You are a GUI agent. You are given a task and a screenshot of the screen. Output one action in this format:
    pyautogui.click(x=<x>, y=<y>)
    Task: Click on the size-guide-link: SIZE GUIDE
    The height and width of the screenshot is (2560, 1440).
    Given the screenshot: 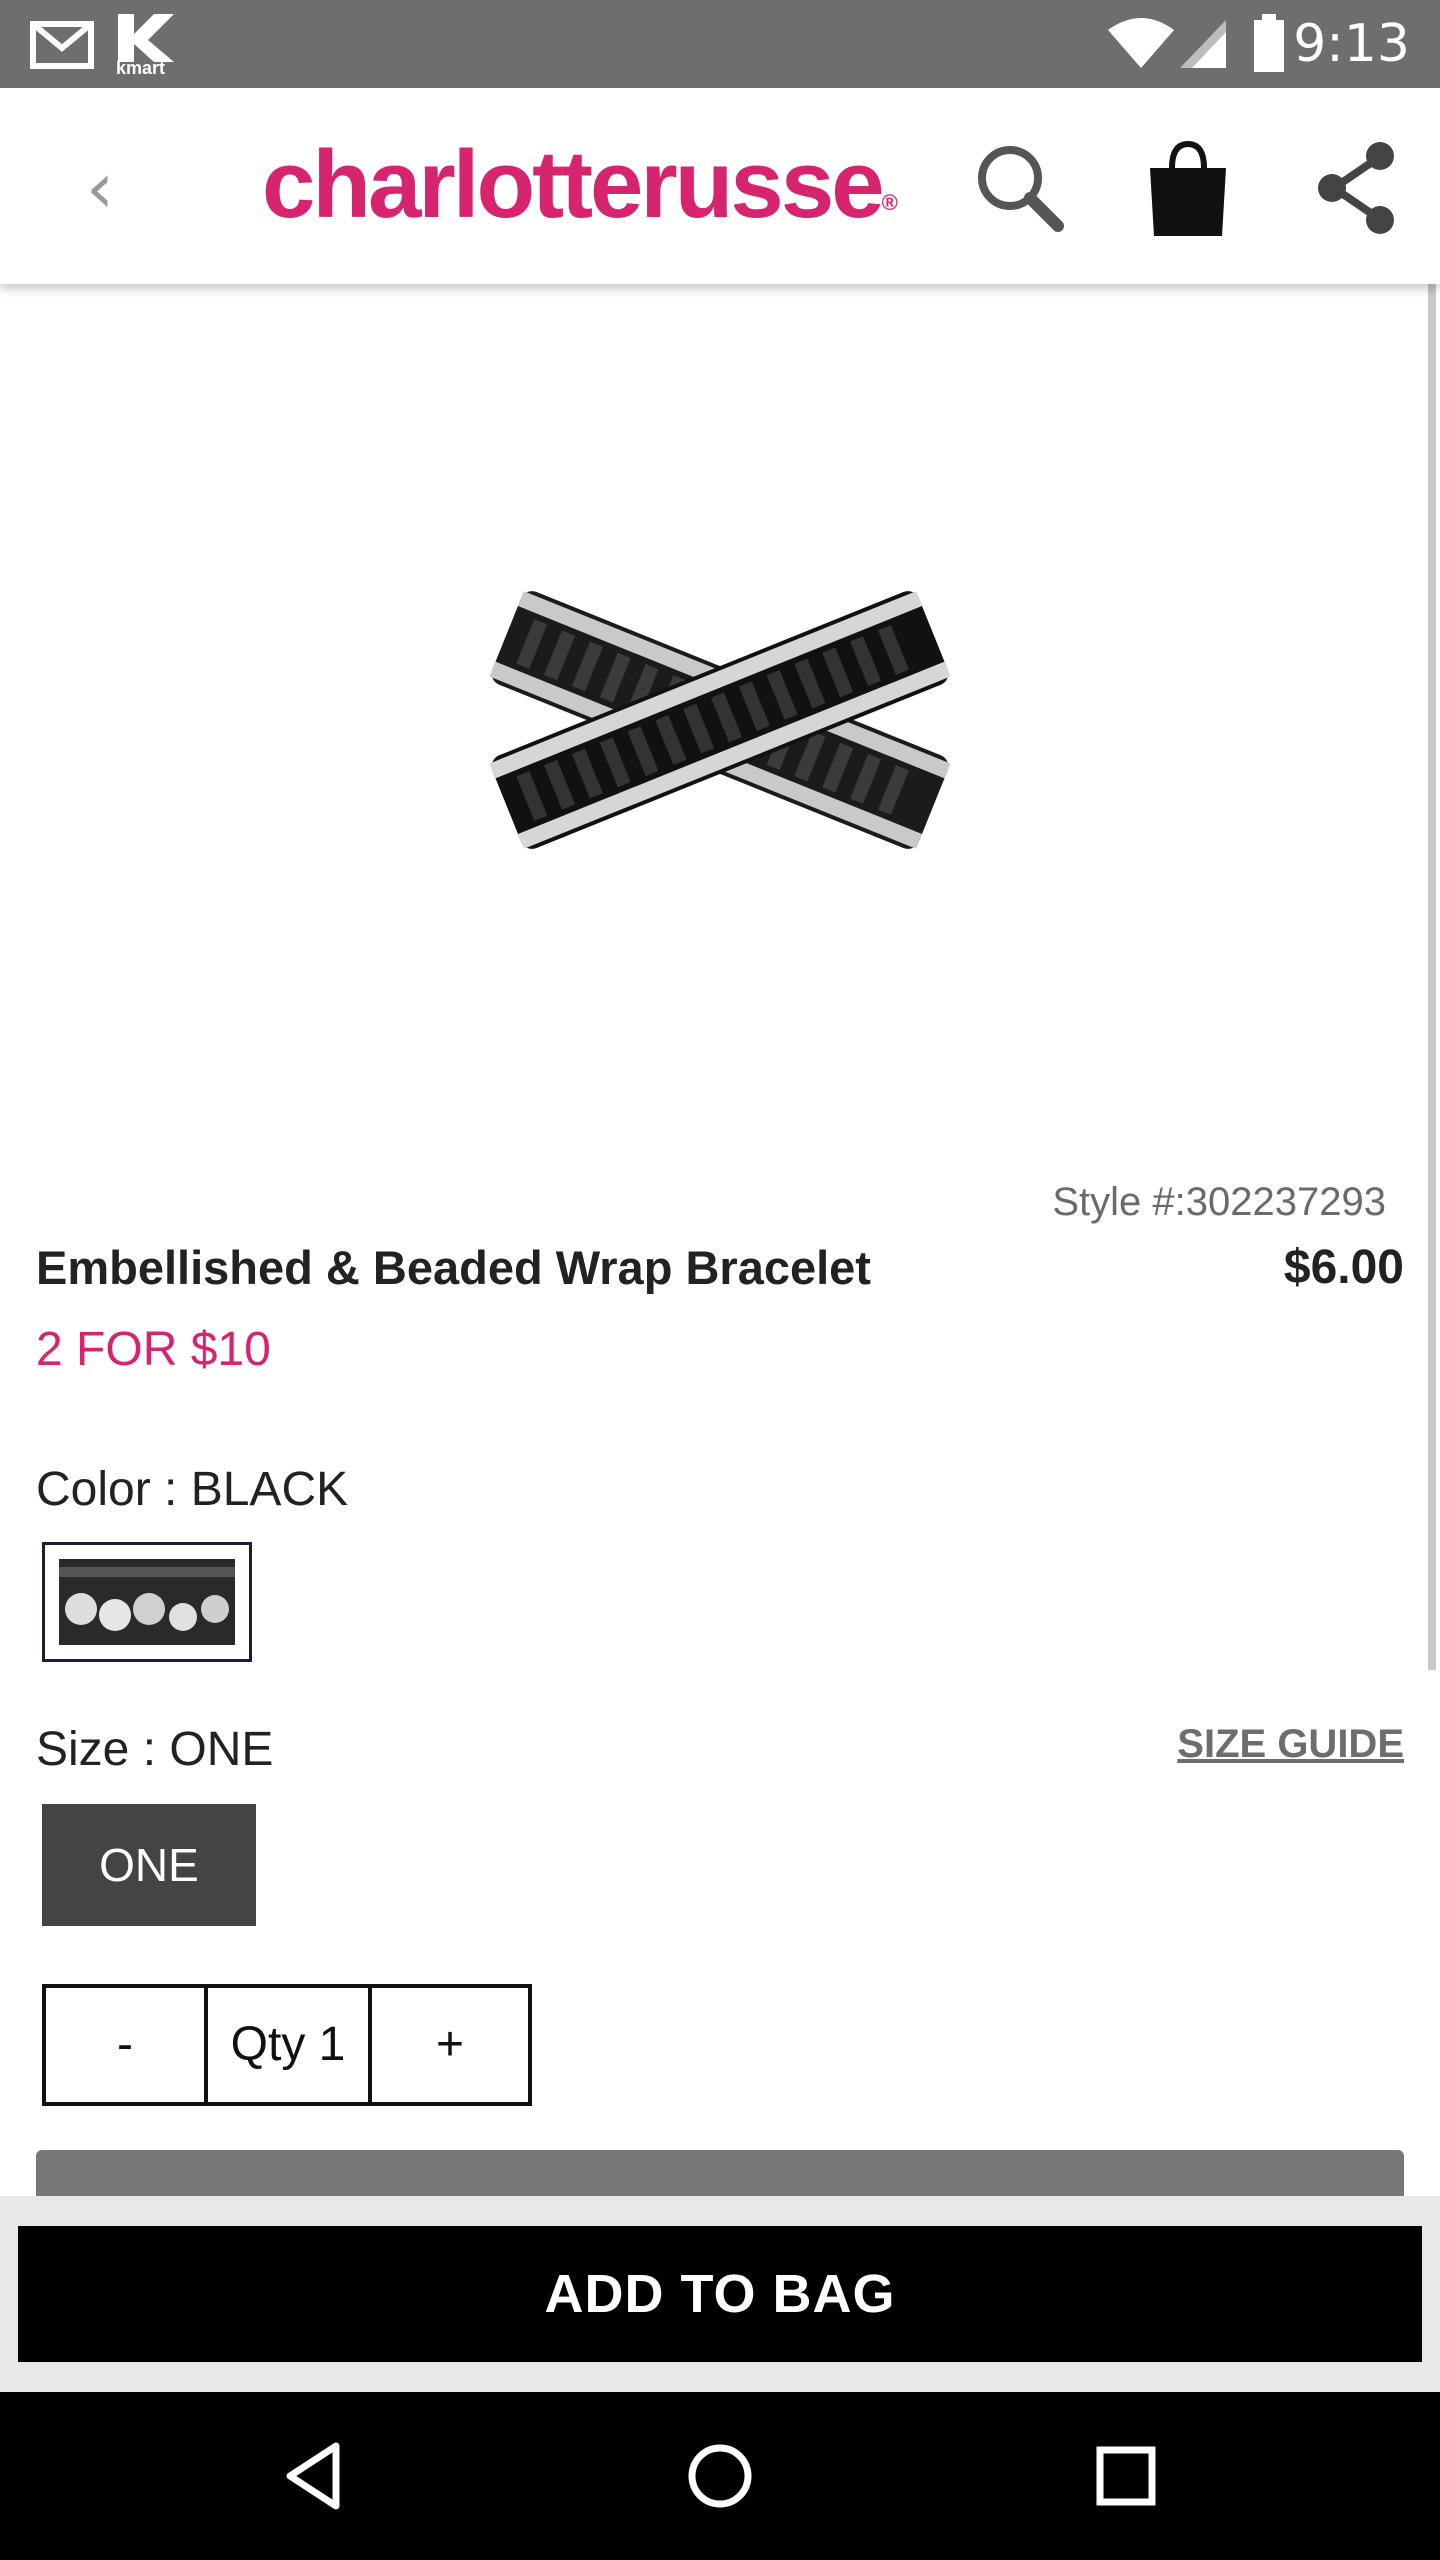 What is the action you would take?
    pyautogui.click(x=1290, y=1744)
    